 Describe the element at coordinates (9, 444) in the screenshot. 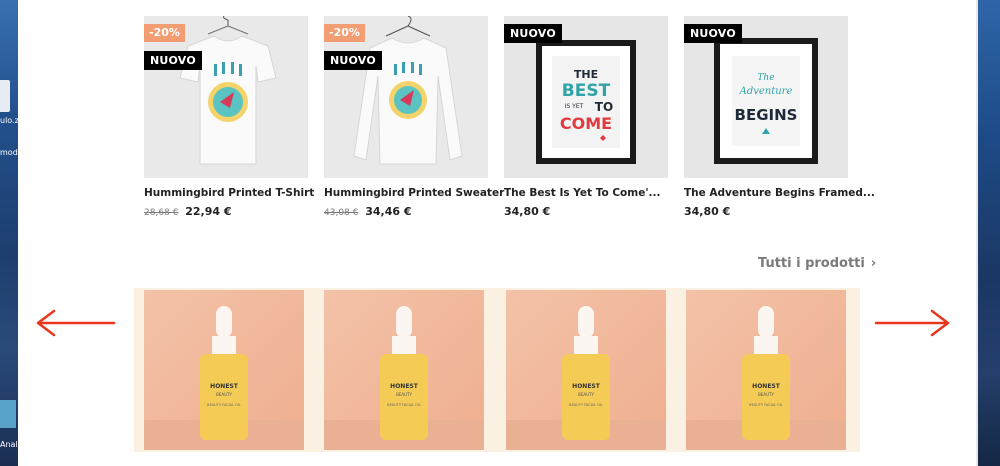

I see `desktop-icon-label: Anal` at that location.